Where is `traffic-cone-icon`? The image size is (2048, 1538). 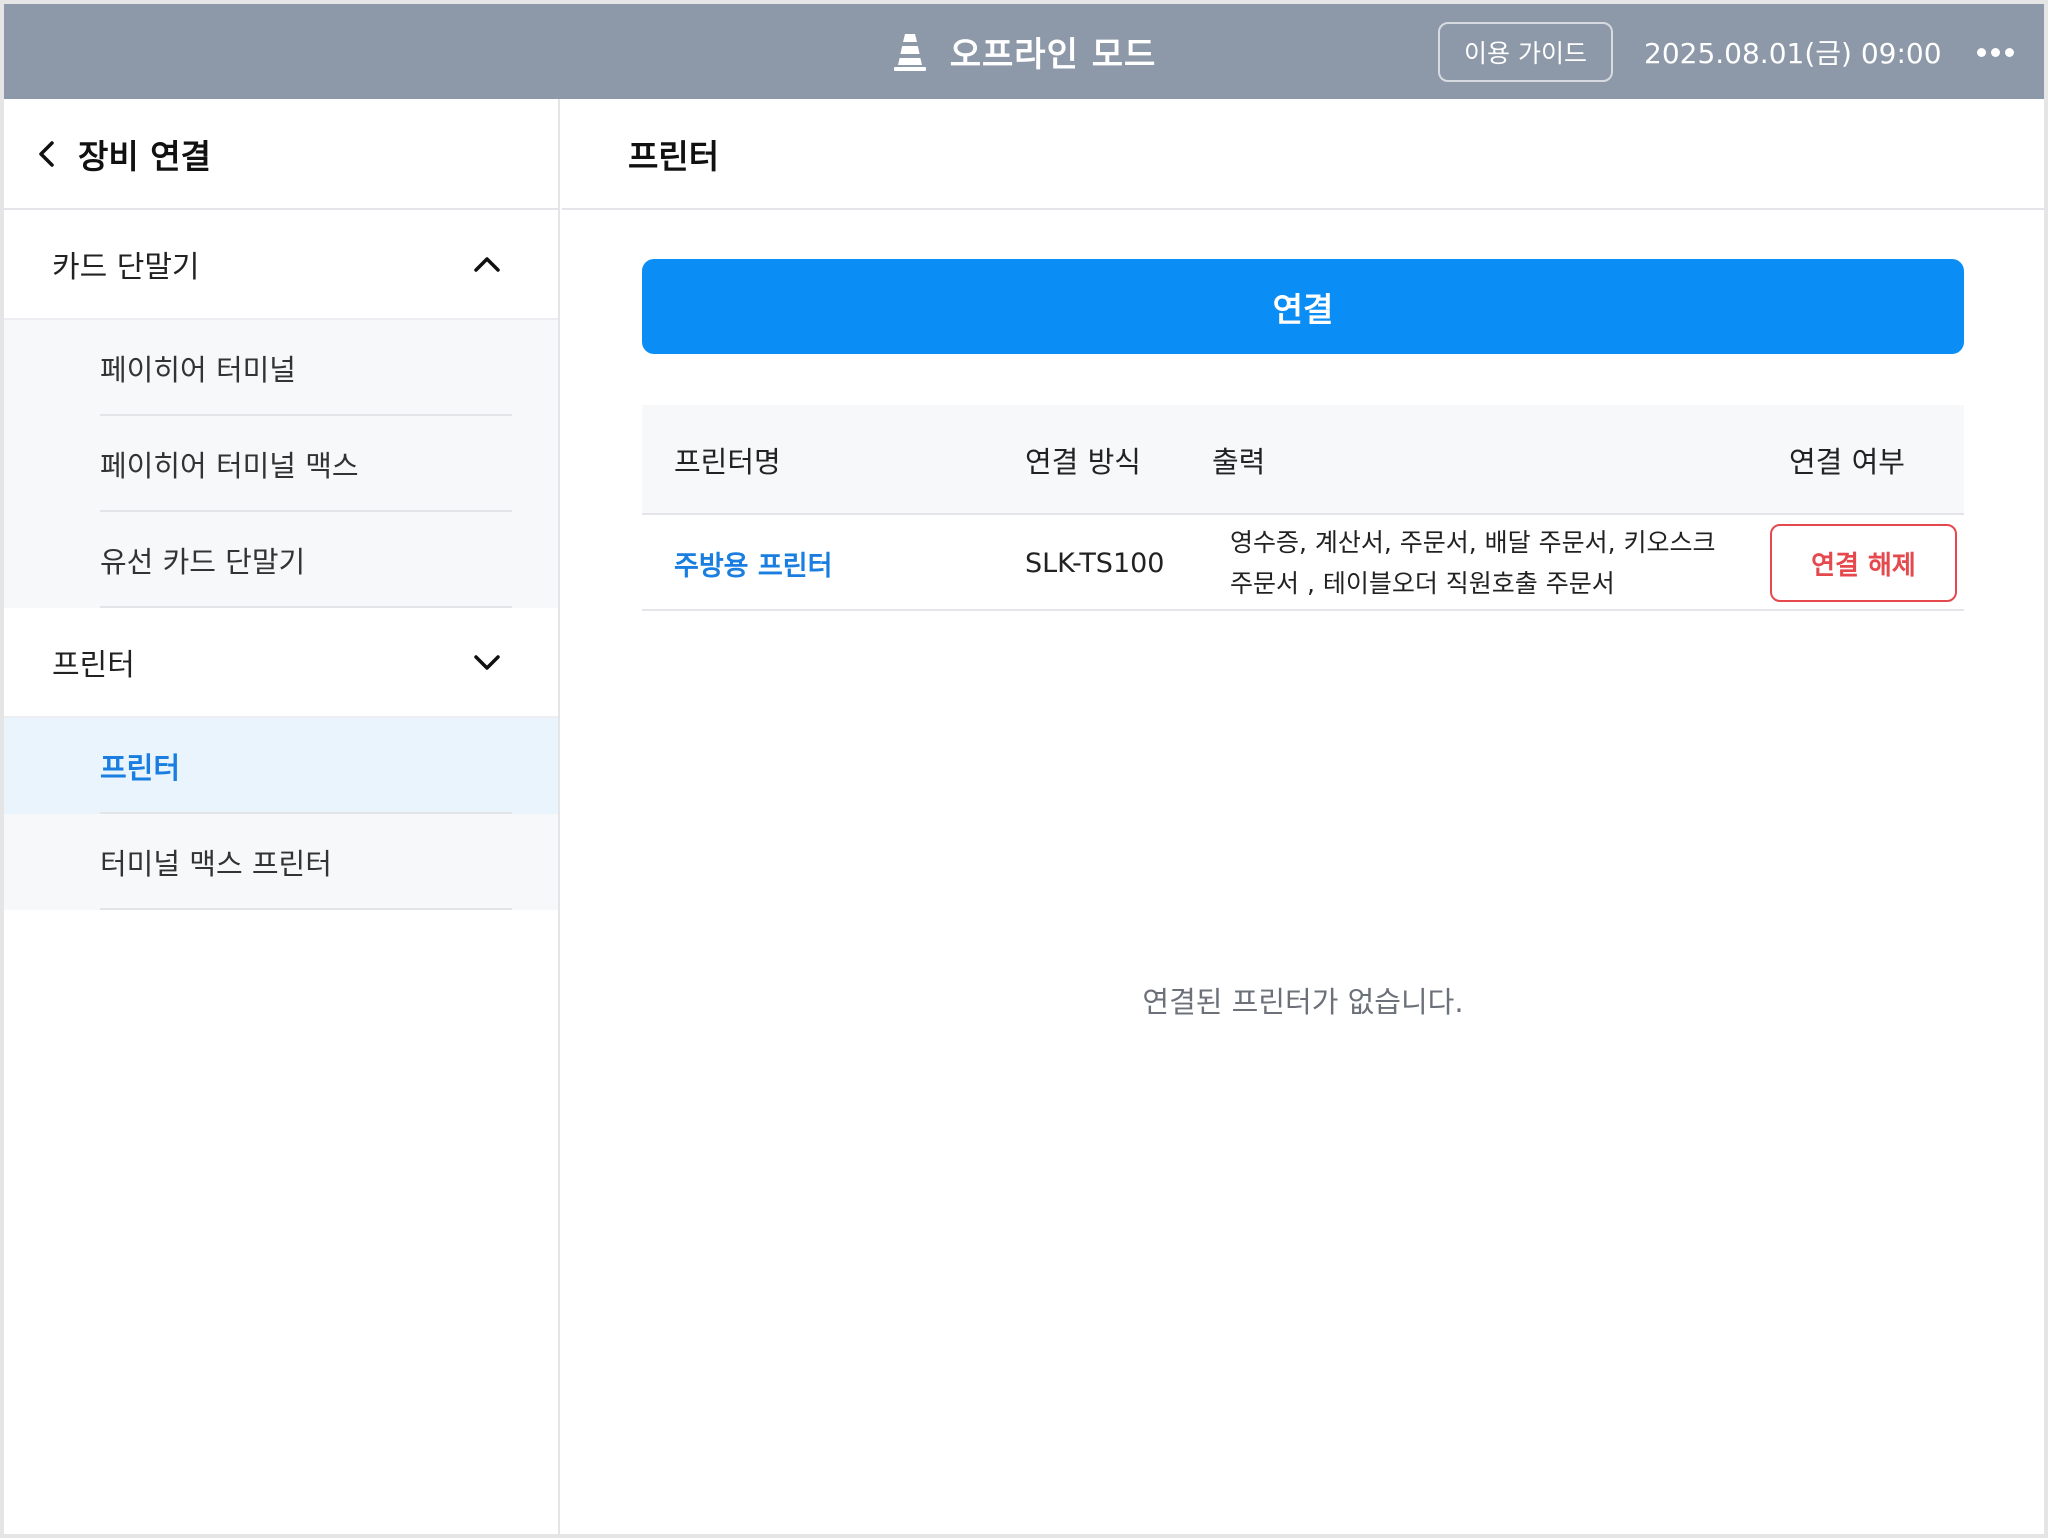
traffic-cone-icon is located at coordinates (909, 52).